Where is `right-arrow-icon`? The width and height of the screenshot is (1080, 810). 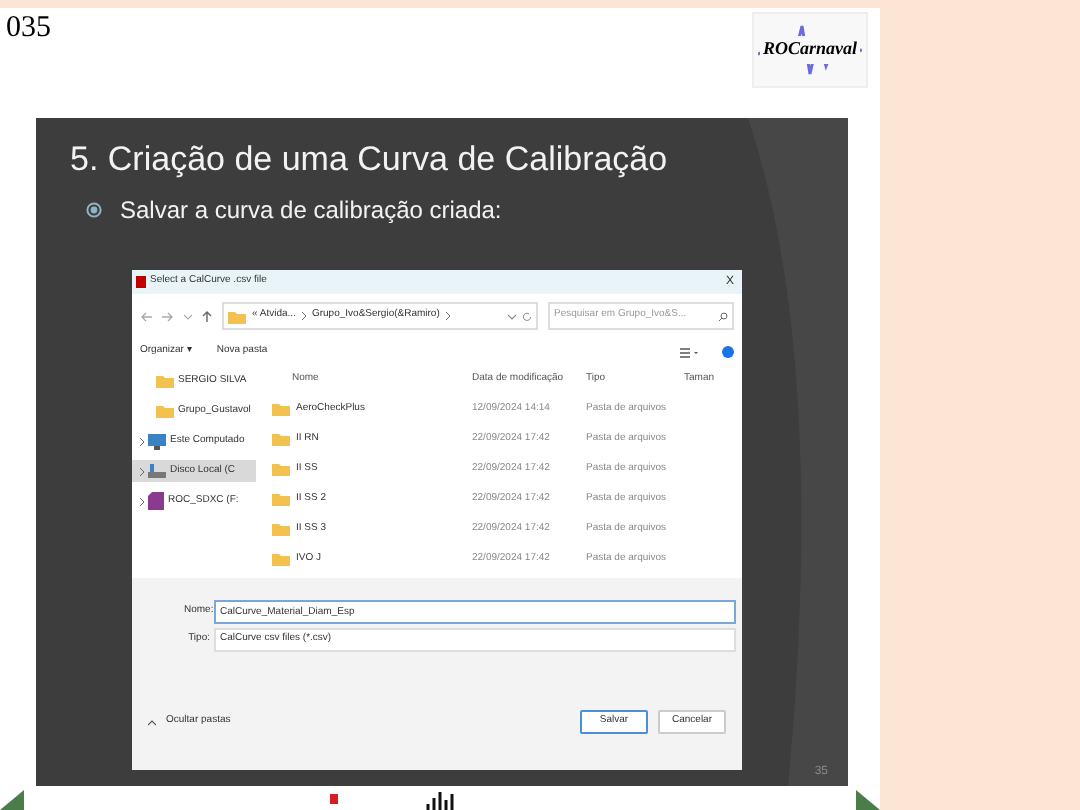 right-arrow-icon is located at coordinates (868, 800).